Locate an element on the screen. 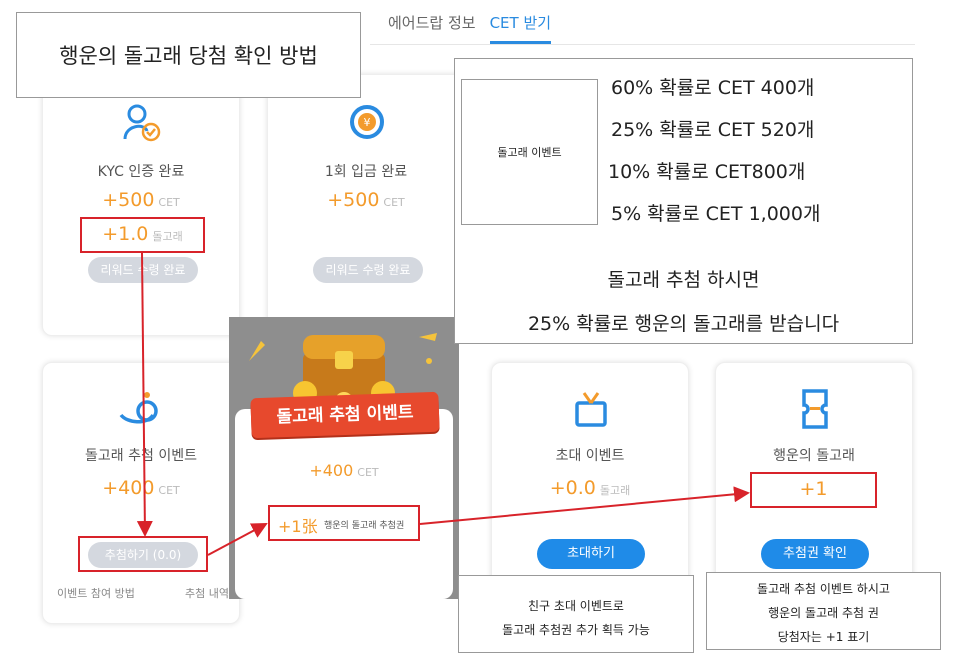 The image size is (960, 659). arrow-draw-to-ticket is located at coordinates (237, 539).